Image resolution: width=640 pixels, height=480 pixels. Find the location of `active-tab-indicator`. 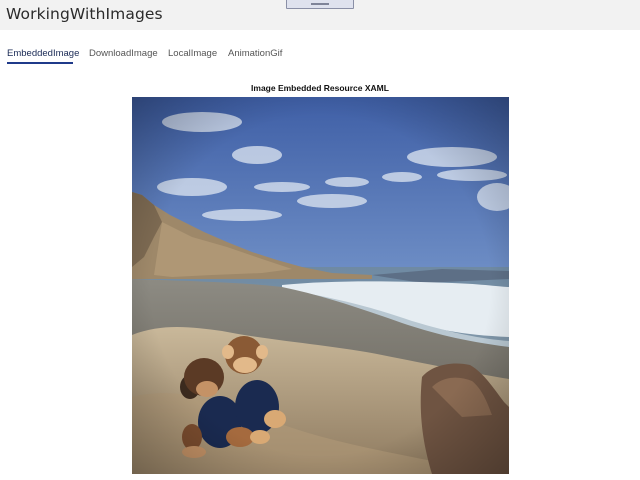

active-tab-indicator is located at coordinates (40, 63).